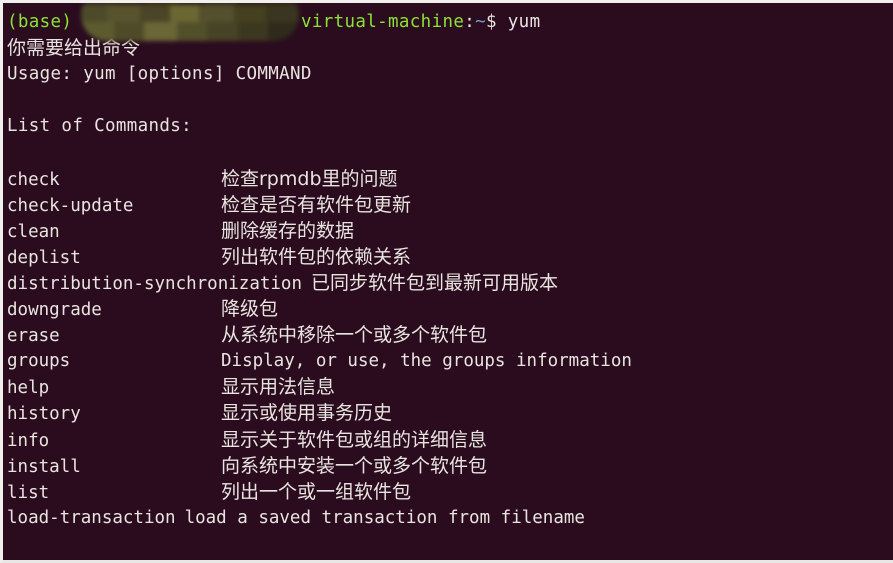  What do you see at coordinates (33, 336) in the screenshot?
I see `command-name: erase` at bounding box center [33, 336].